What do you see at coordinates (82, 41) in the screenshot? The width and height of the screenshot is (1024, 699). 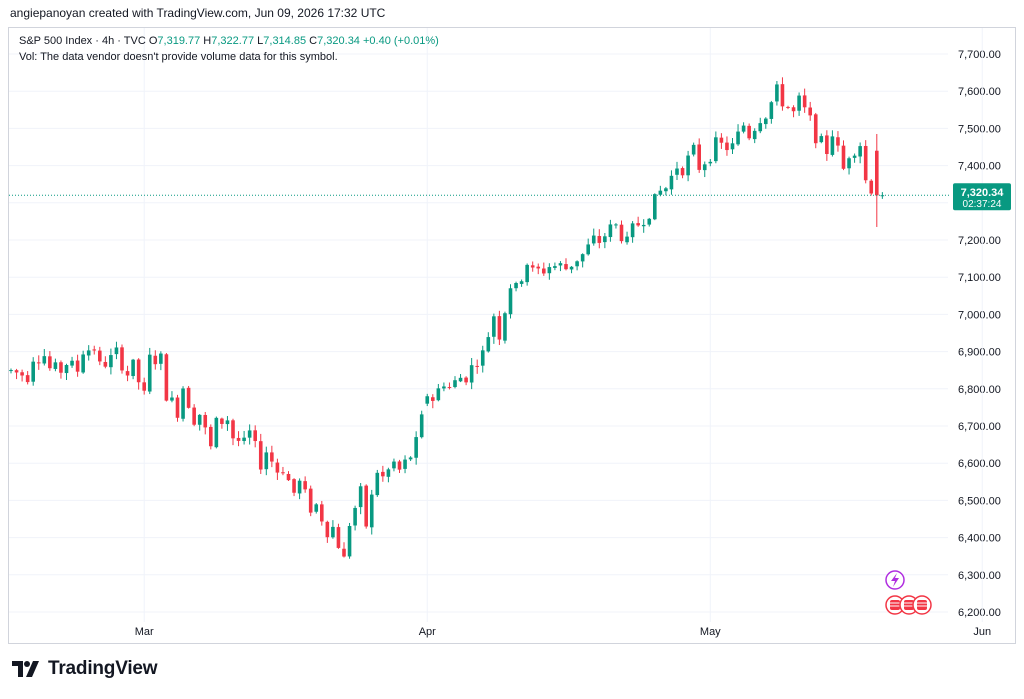 I see `legend-symbol: S&P 500 Index · 4h · TVC` at bounding box center [82, 41].